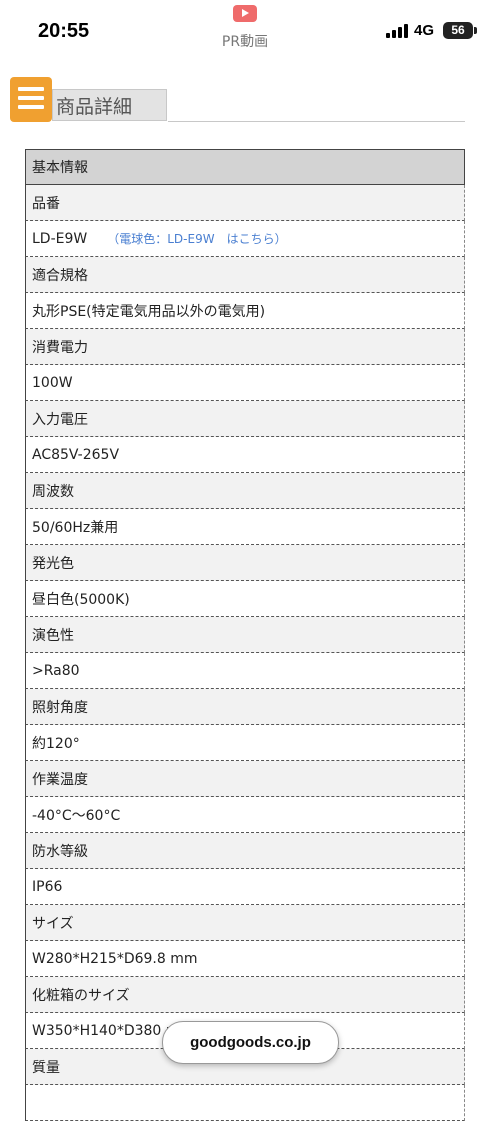  What do you see at coordinates (245, 779) in the screenshot?
I see `spec-label: 作業温度` at bounding box center [245, 779].